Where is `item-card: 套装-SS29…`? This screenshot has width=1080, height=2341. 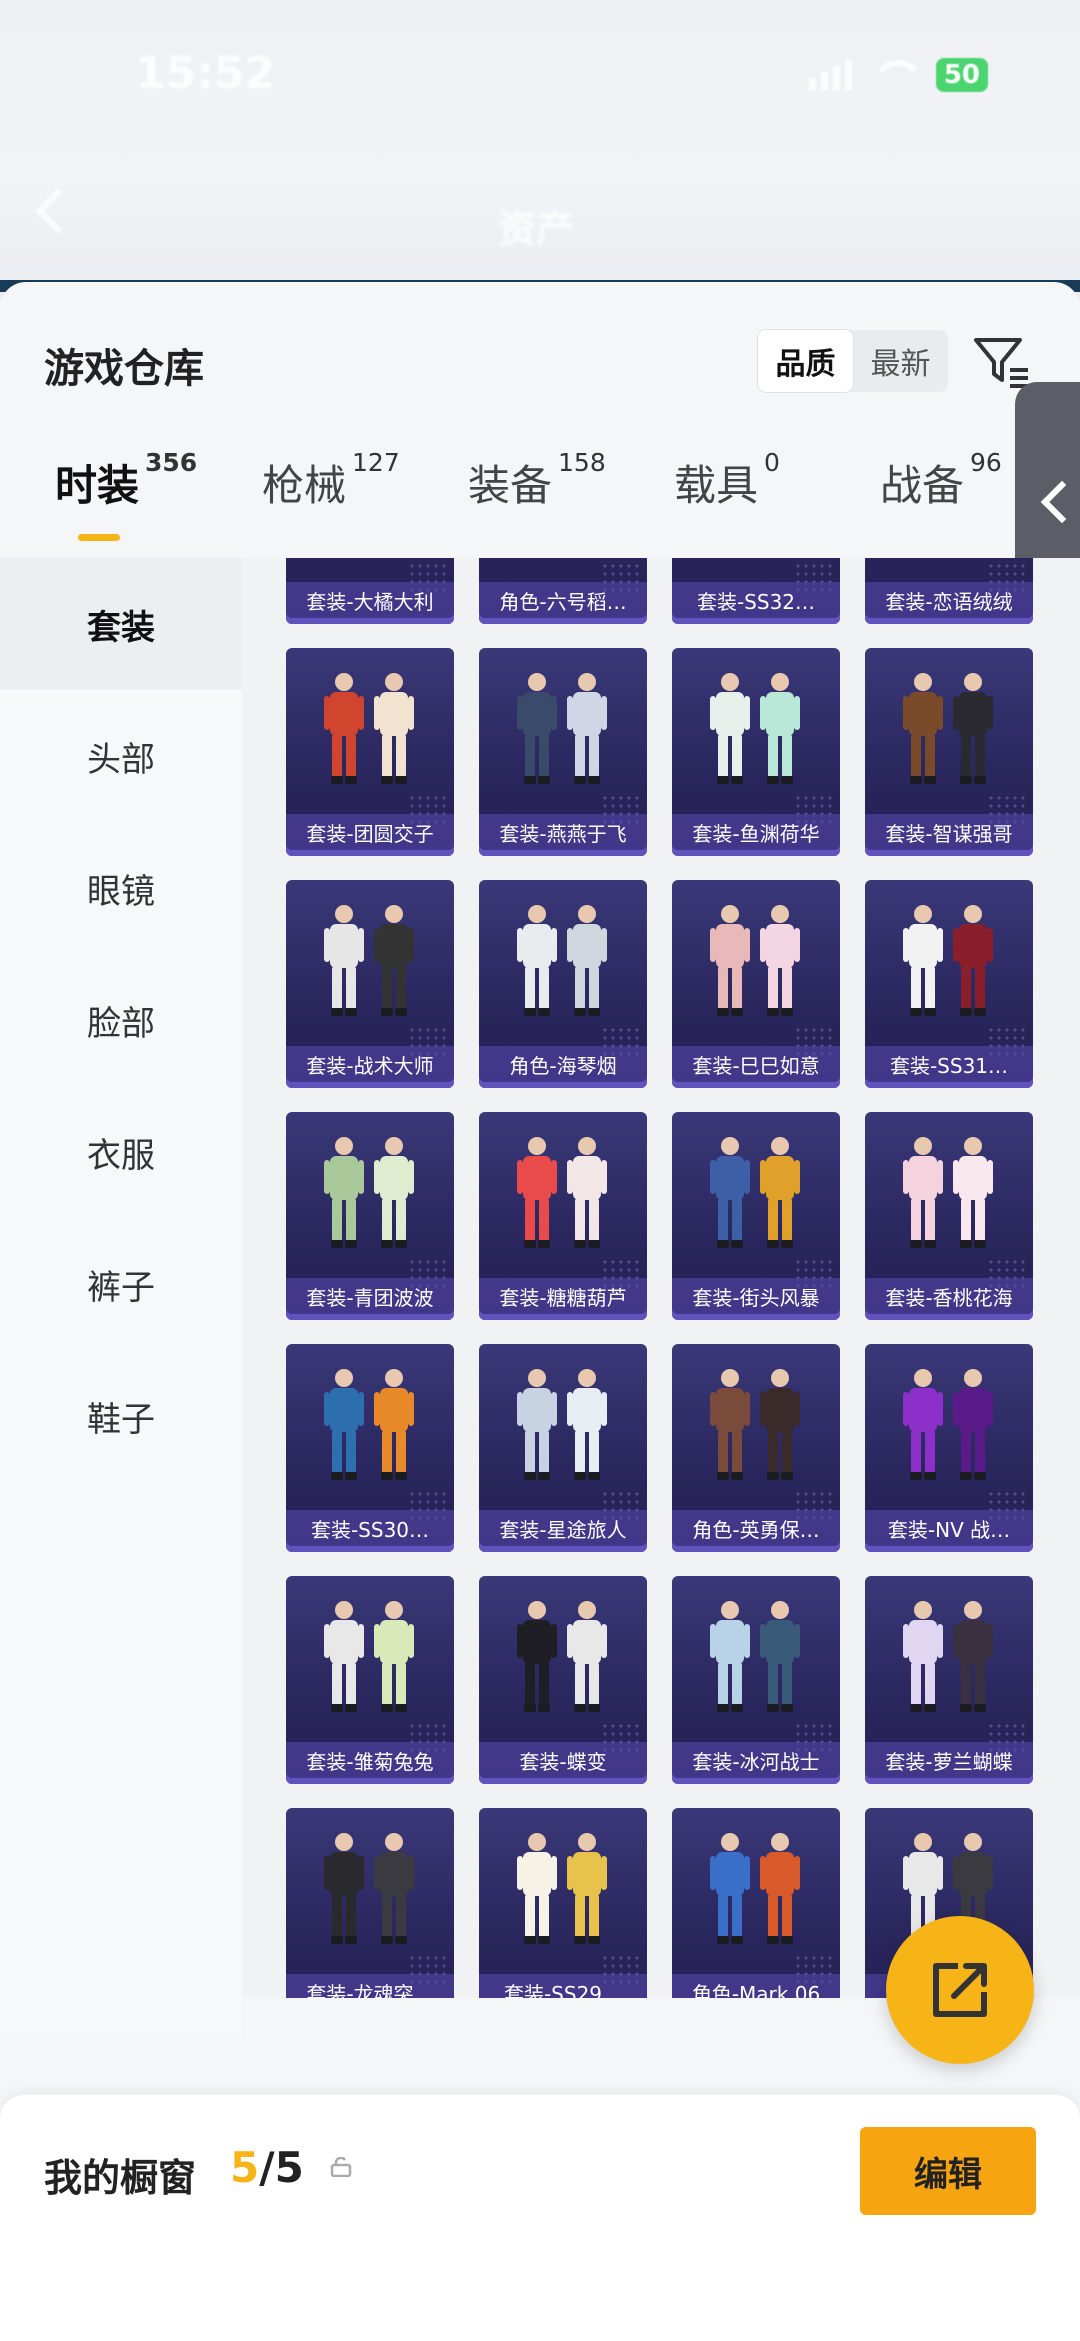
item-card: 套装-SS29… is located at coordinates (563, 1903).